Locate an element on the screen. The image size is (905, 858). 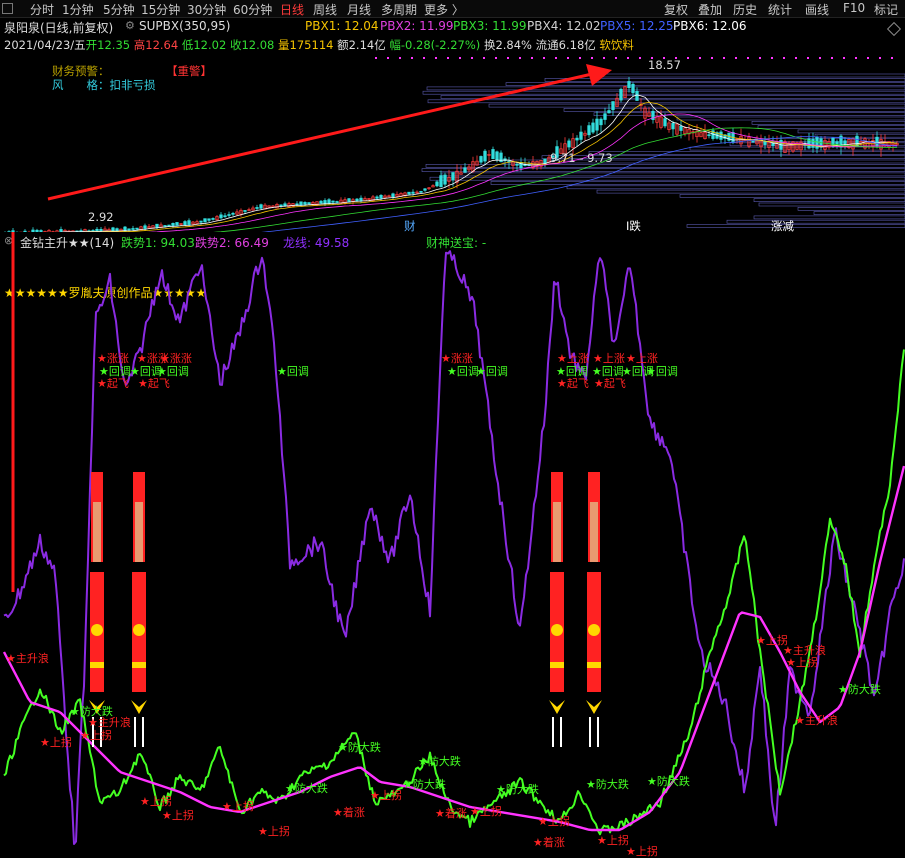
tab-more: 更多 〉 is located at coordinates (444, 9).